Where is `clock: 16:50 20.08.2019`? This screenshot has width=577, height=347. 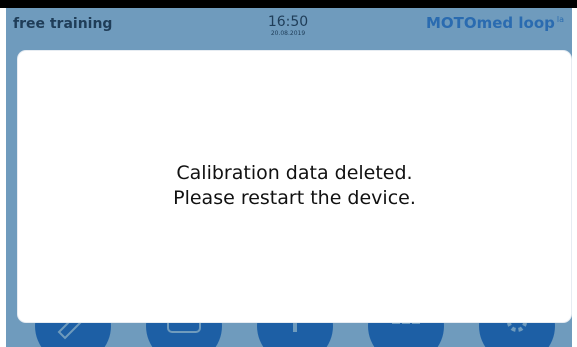
clock: 16:50 20.08.2019 is located at coordinates (288, 25).